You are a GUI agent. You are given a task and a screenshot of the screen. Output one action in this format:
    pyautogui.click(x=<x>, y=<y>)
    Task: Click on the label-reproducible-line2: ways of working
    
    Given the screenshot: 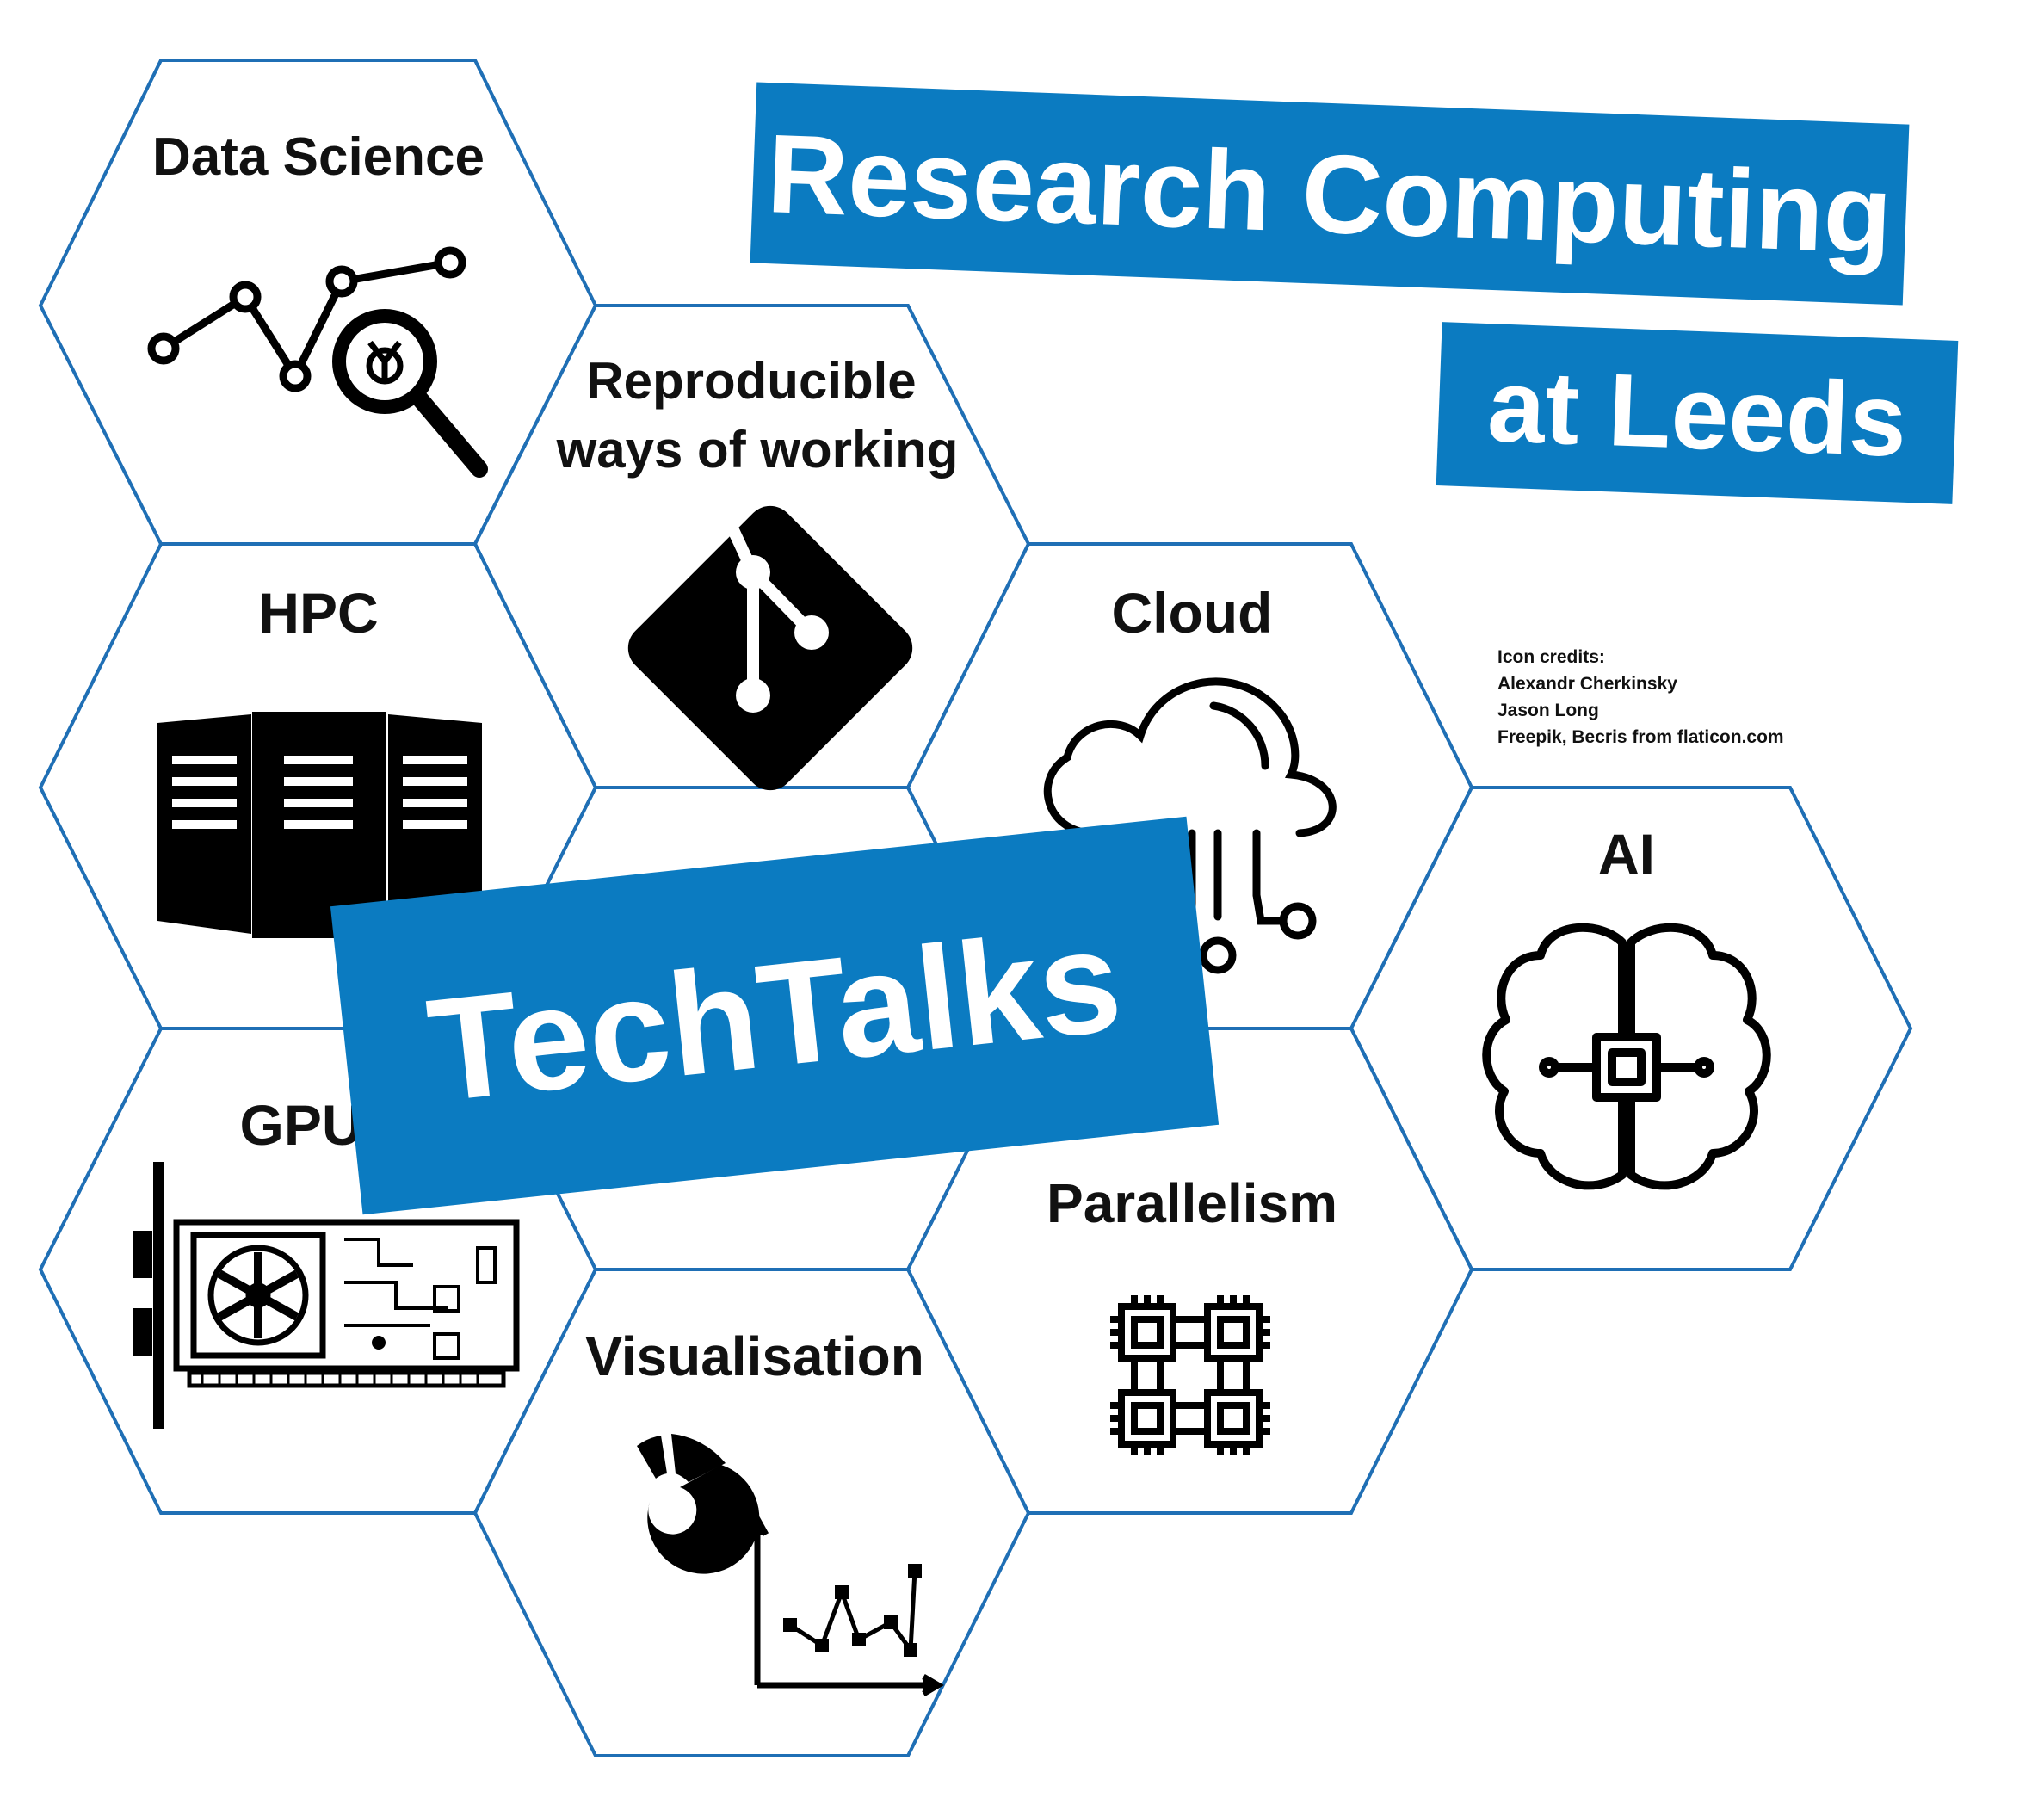 What is the action you would take?
    pyautogui.click(x=757, y=450)
    